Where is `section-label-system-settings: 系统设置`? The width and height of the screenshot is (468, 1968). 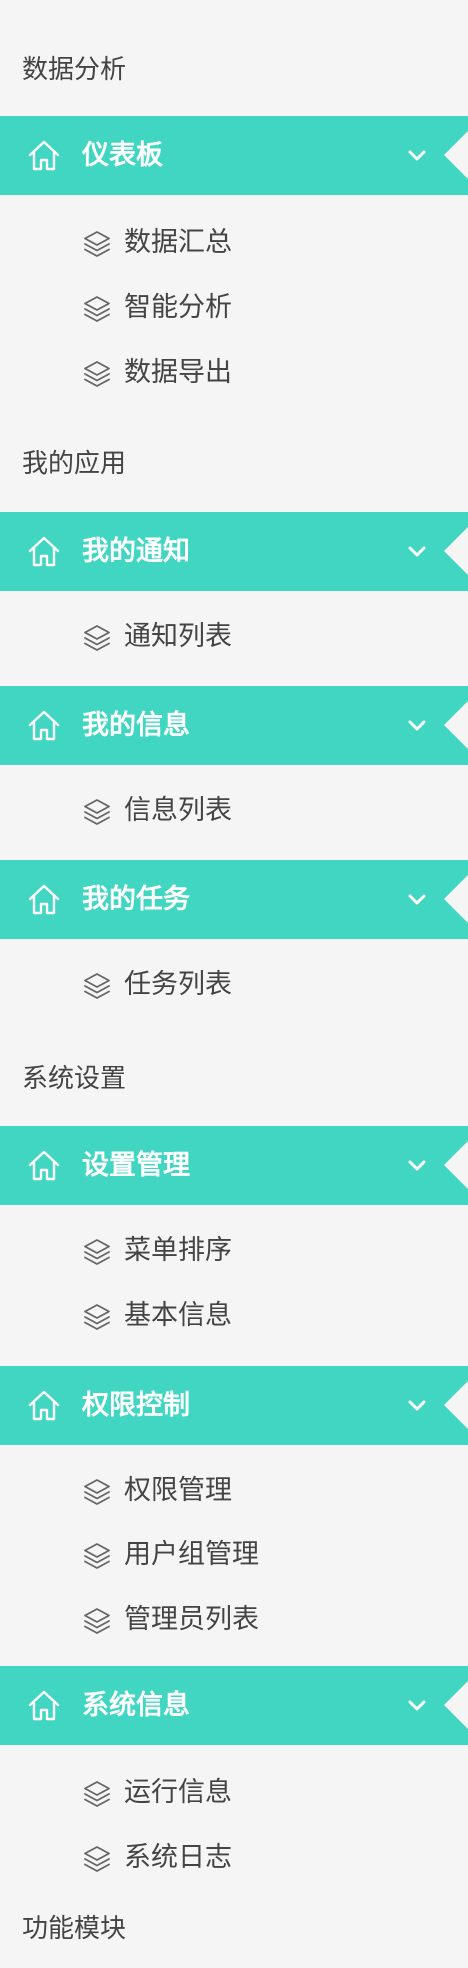
section-label-system-settings: 系统设置 is located at coordinates (74, 1079).